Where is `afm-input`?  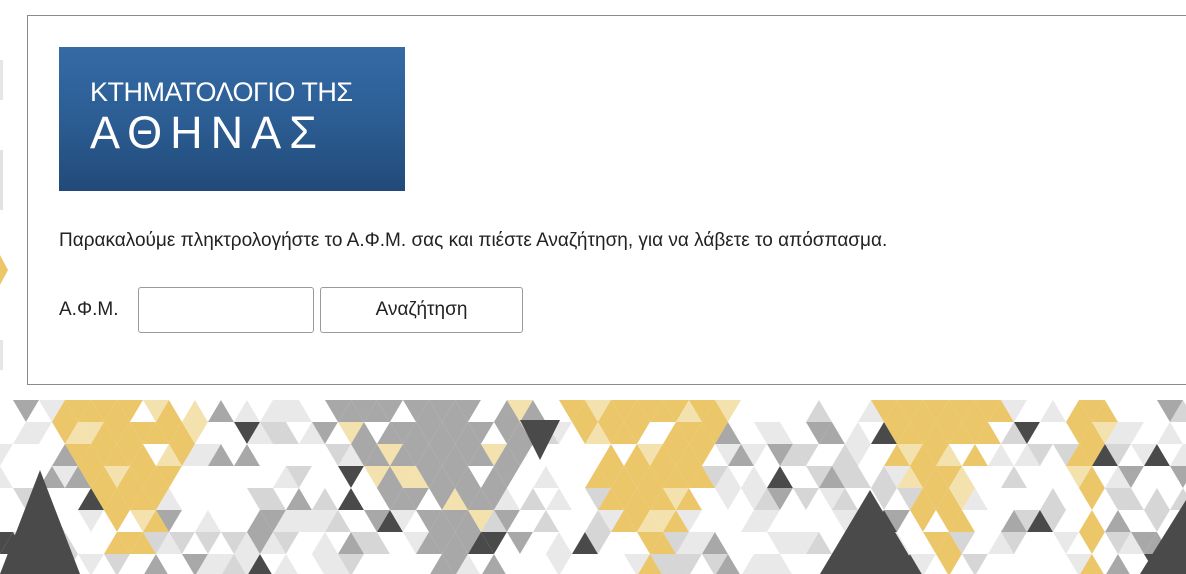
afm-input is located at coordinates (226, 310).